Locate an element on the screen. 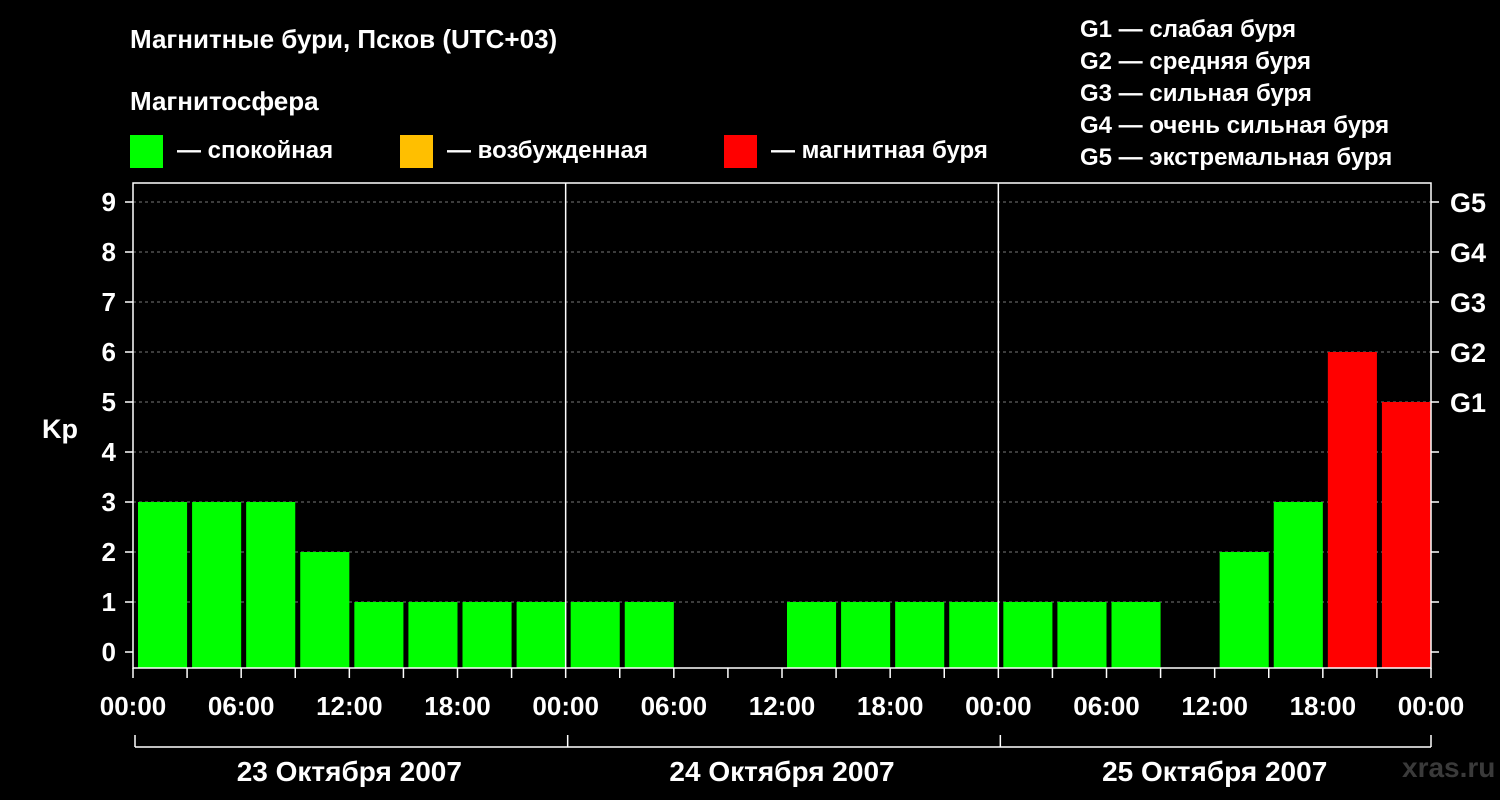  y-tick-label: 0 is located at coordinates (109, 652).